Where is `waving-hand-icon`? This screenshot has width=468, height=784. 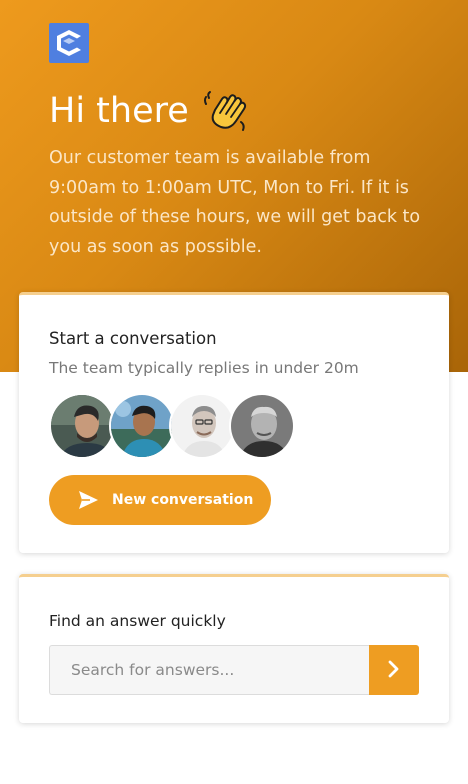
waving-hand-icon is located at coordinates (226, 111).